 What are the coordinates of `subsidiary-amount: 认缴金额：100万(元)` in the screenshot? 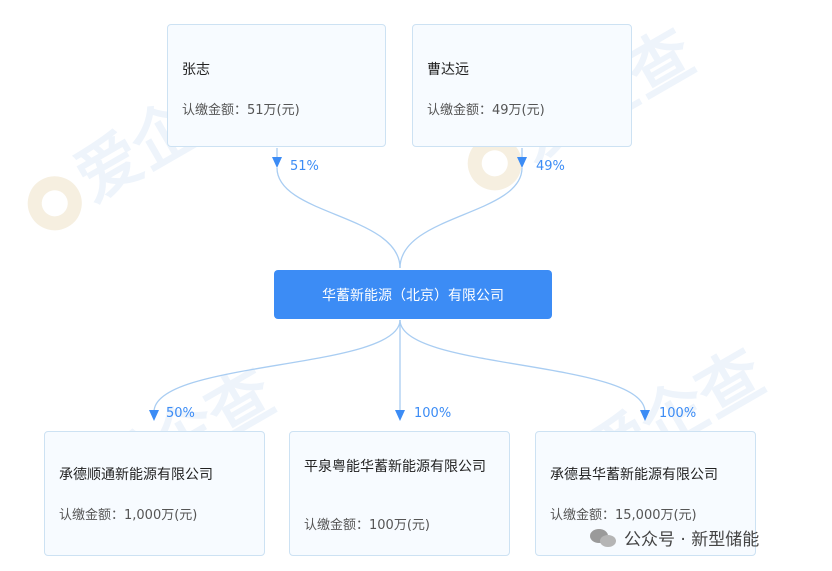 It's located at (367, 525).